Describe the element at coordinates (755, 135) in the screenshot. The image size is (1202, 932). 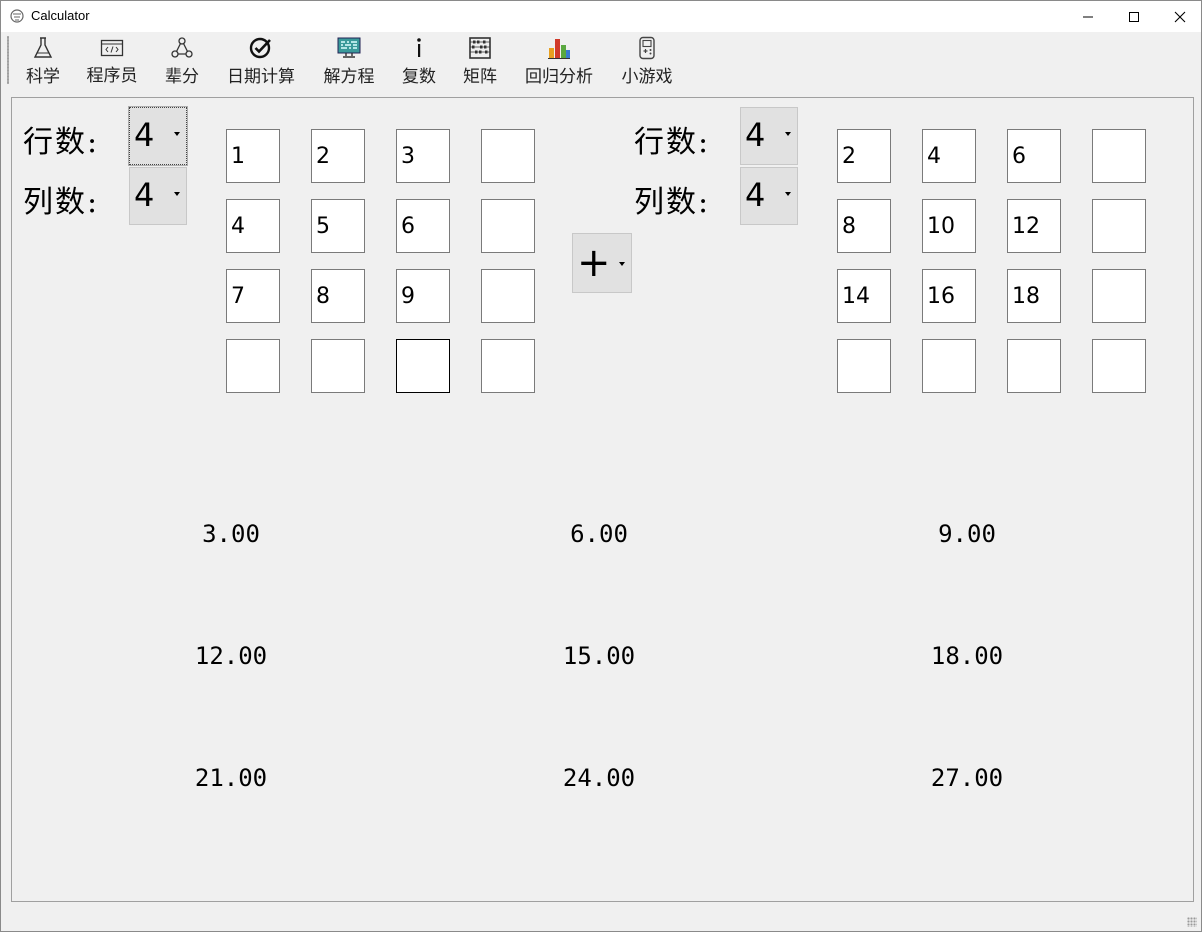
I see `matrix-b-rows-value: 4` at that location.